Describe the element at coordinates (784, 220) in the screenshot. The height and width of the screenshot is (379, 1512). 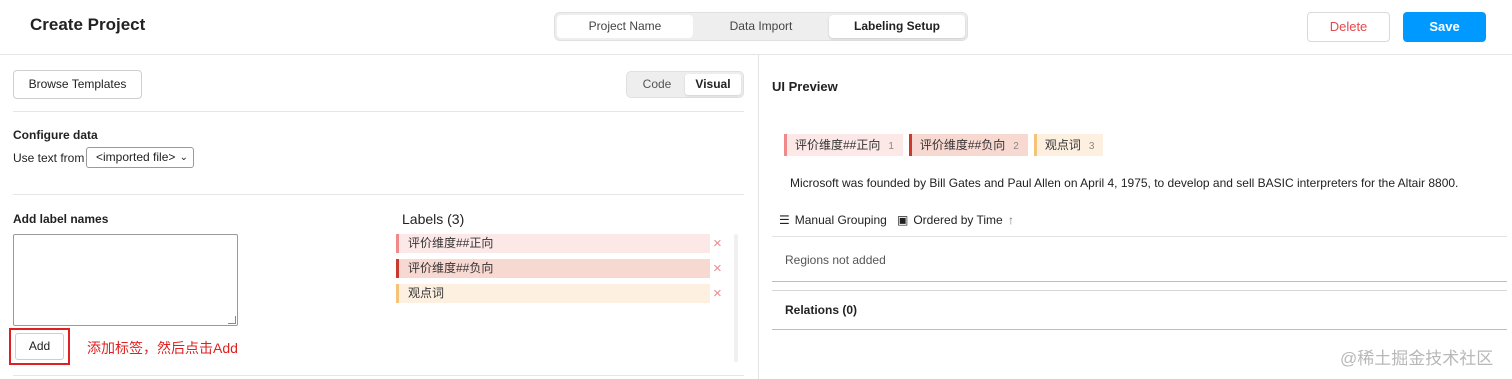
I see `list-icon: ☰` at that location.